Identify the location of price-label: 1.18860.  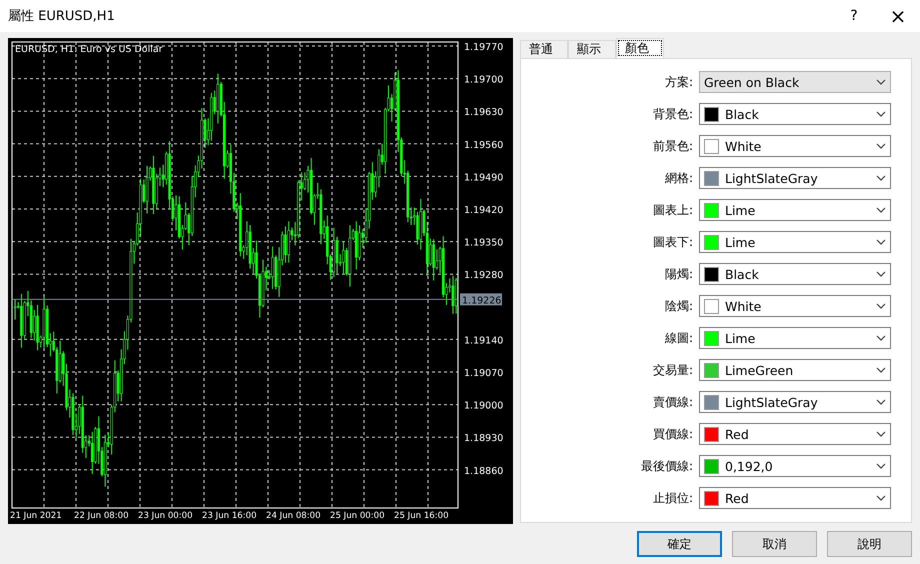
(484, 471).